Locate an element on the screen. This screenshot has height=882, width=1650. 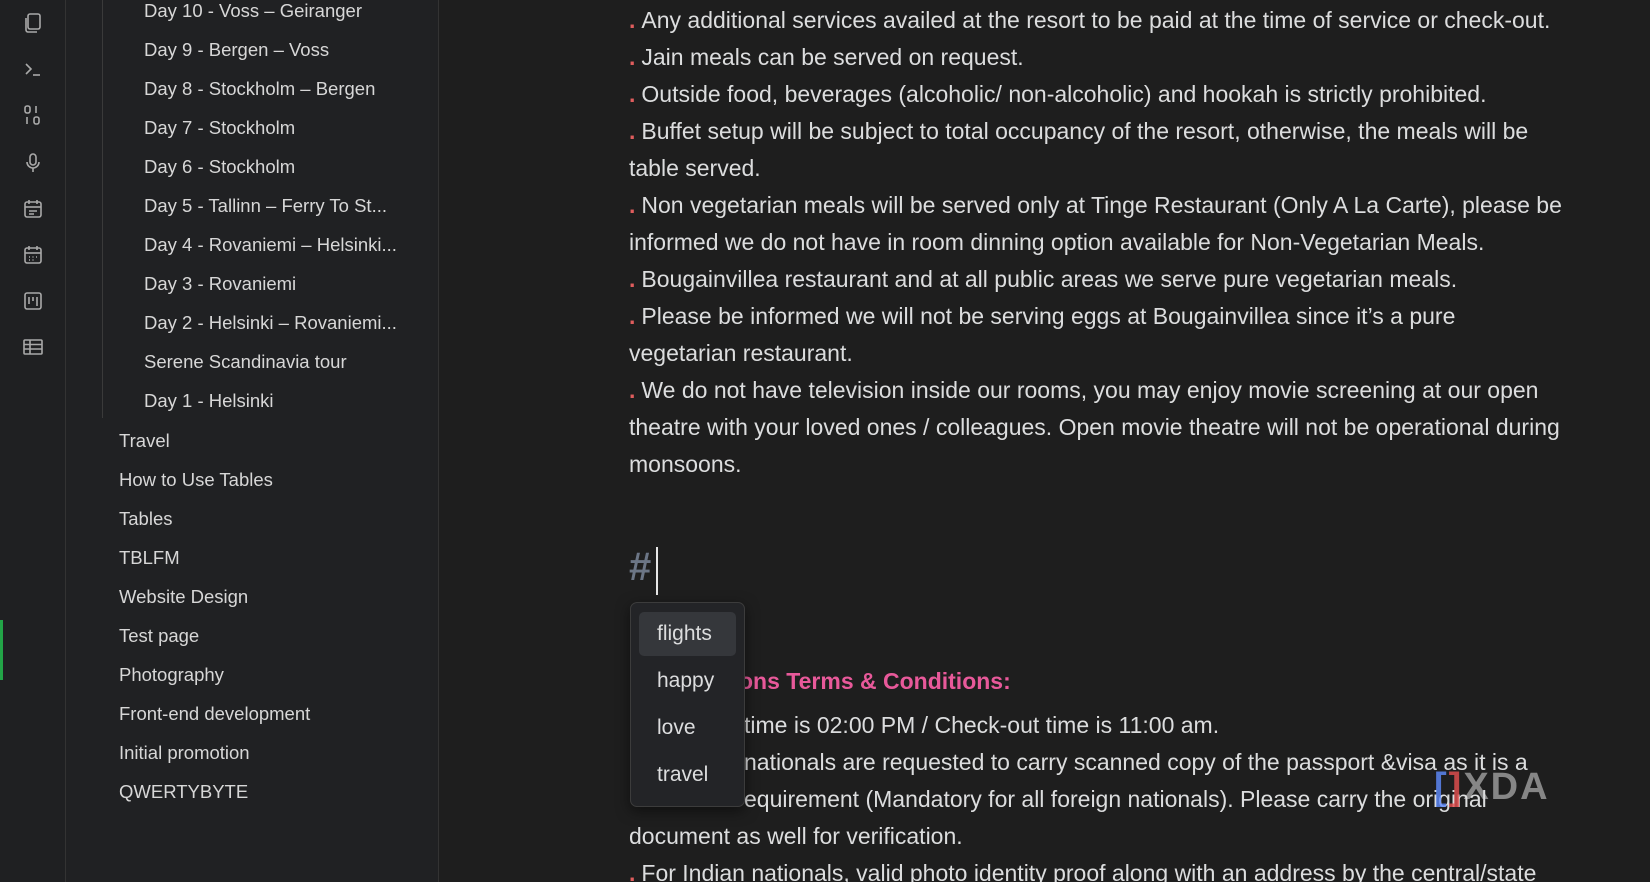
tree-item: Day 7 - Stockholm is located at coordinates (279, 128).